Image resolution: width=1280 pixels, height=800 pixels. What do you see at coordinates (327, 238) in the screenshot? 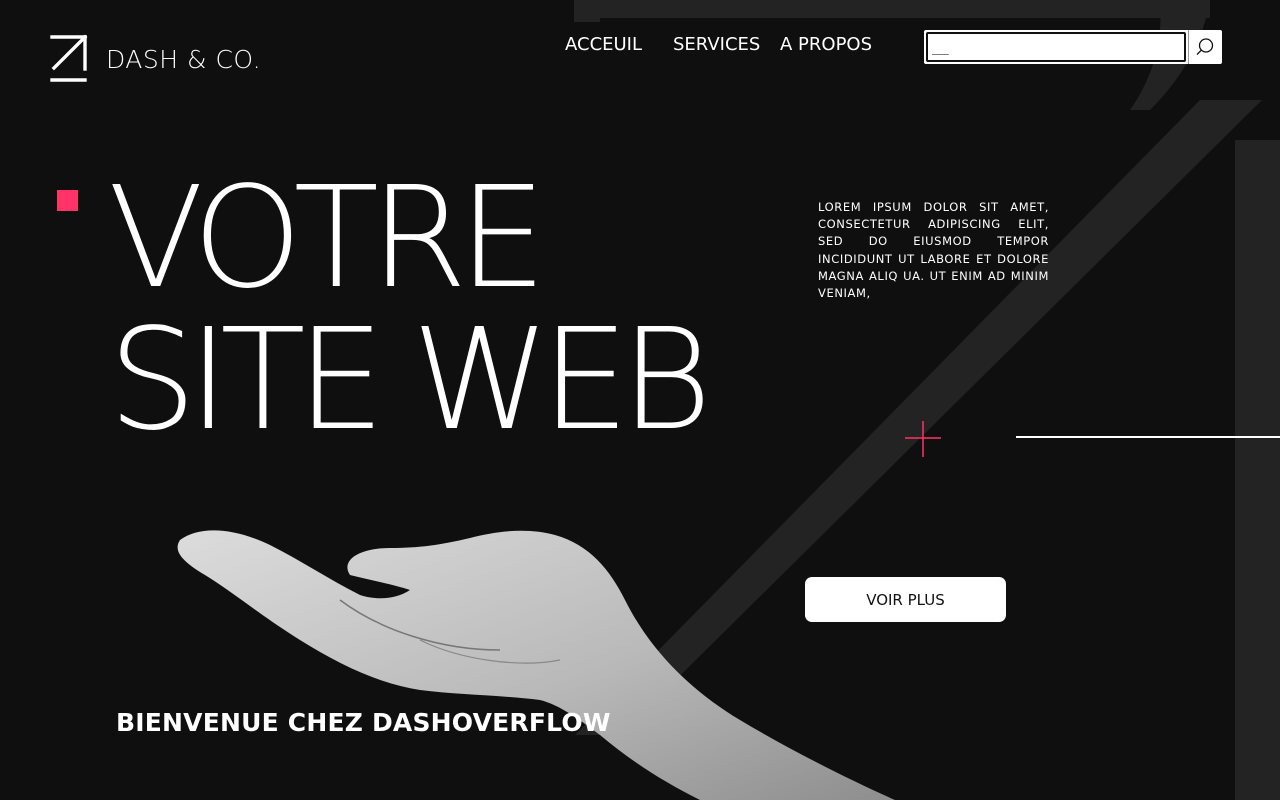
I see `headline-line-1: VOTRE` at bounding box center [327, 238].